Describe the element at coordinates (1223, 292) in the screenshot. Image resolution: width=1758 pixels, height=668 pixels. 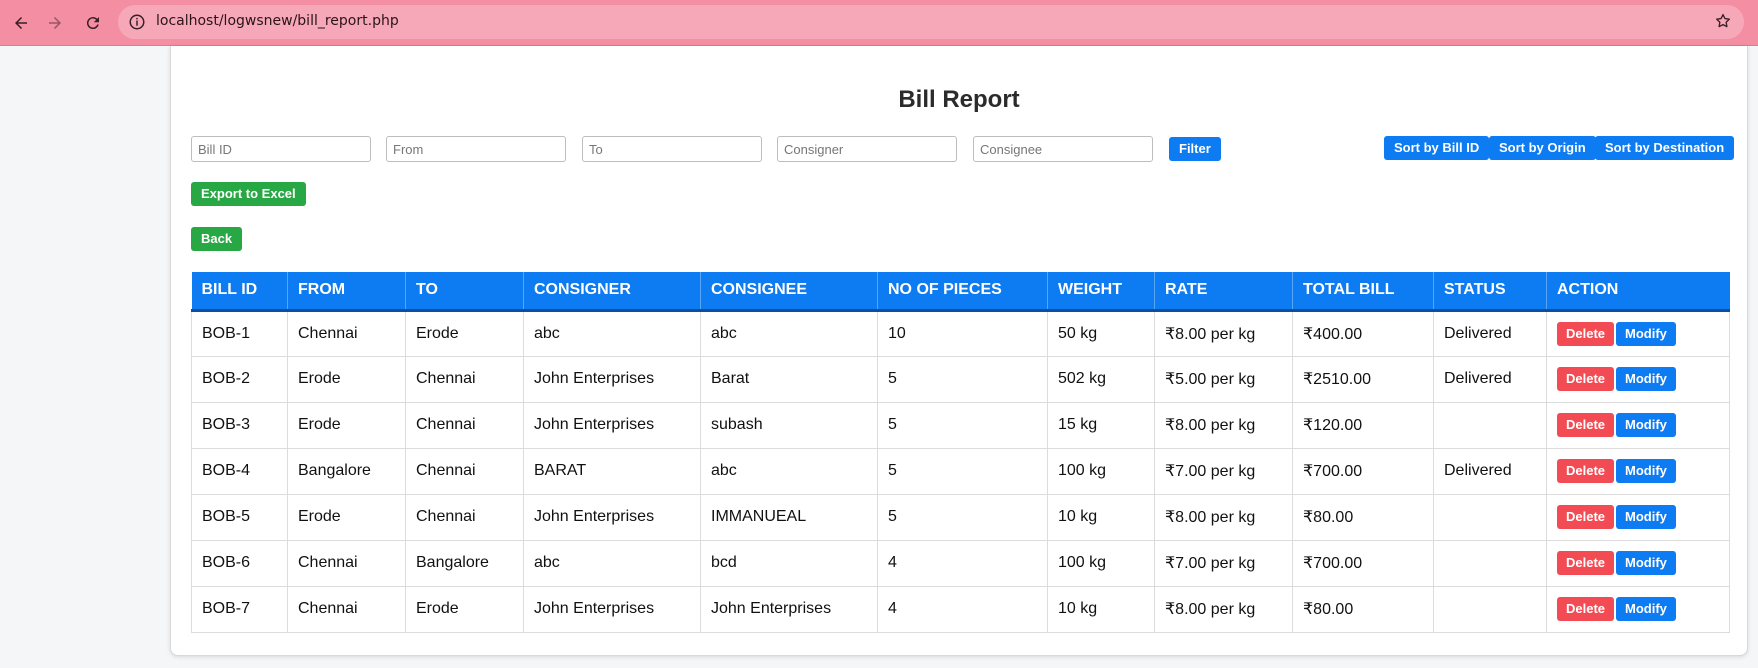
I see `column-header: RATE` at that location.